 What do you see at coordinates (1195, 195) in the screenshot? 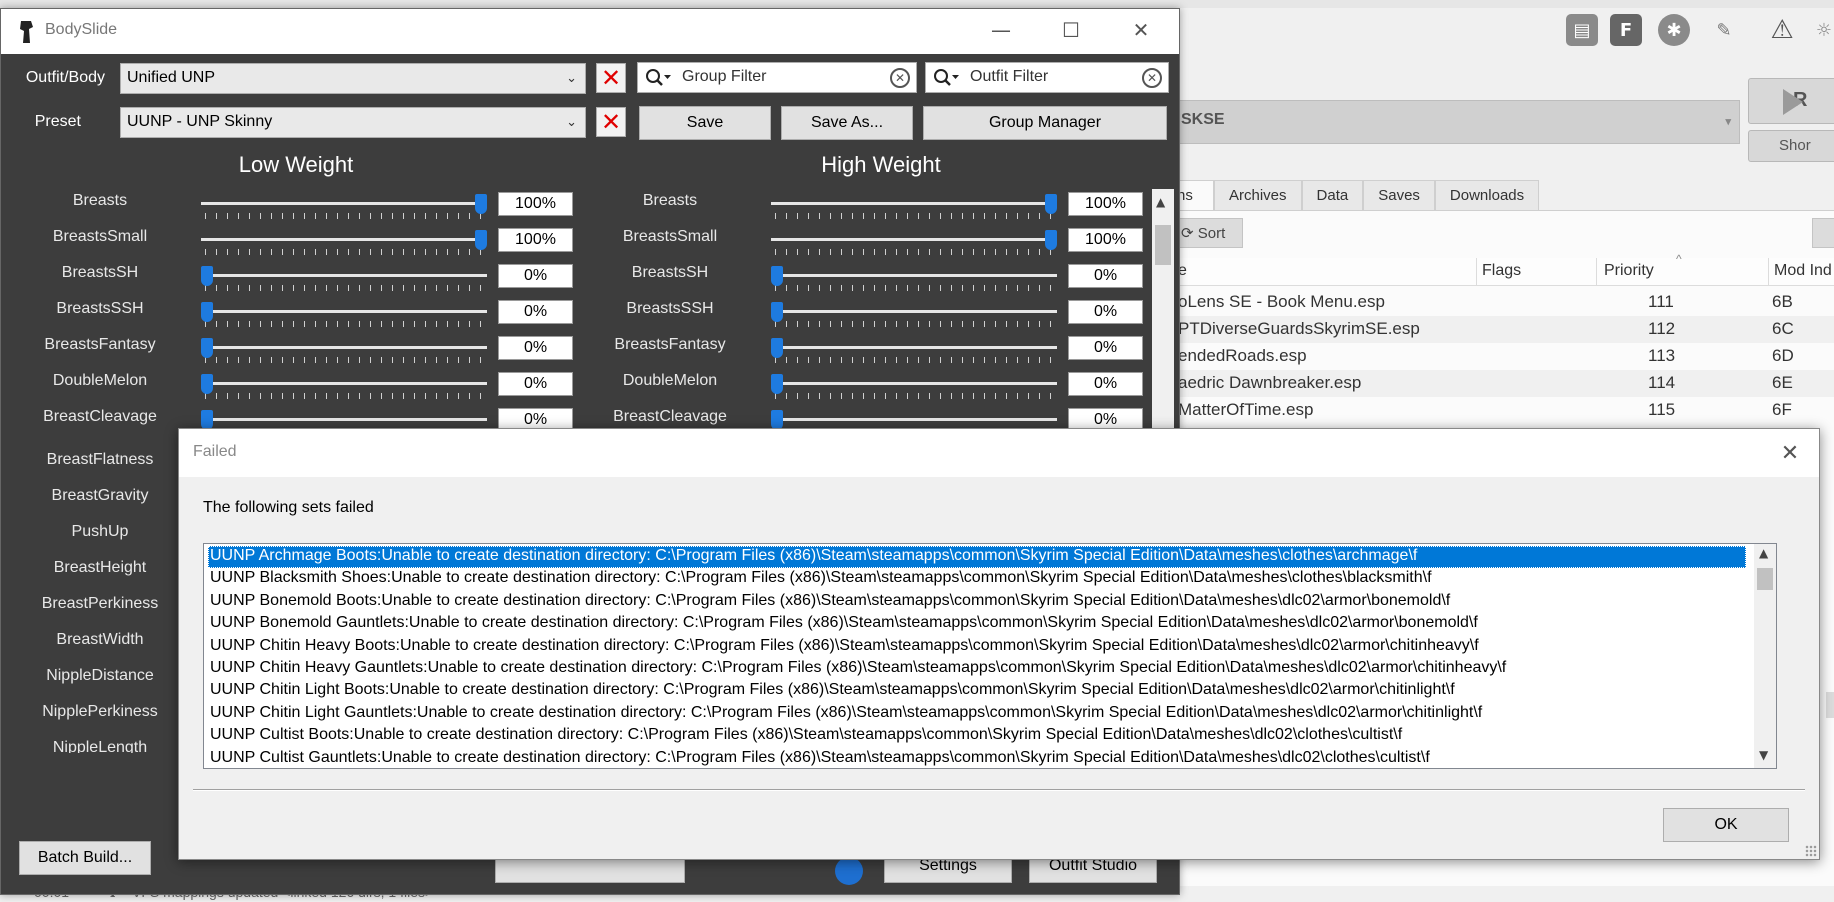
I see `tab-plugins: ns` at bounding box center [1195, 195].